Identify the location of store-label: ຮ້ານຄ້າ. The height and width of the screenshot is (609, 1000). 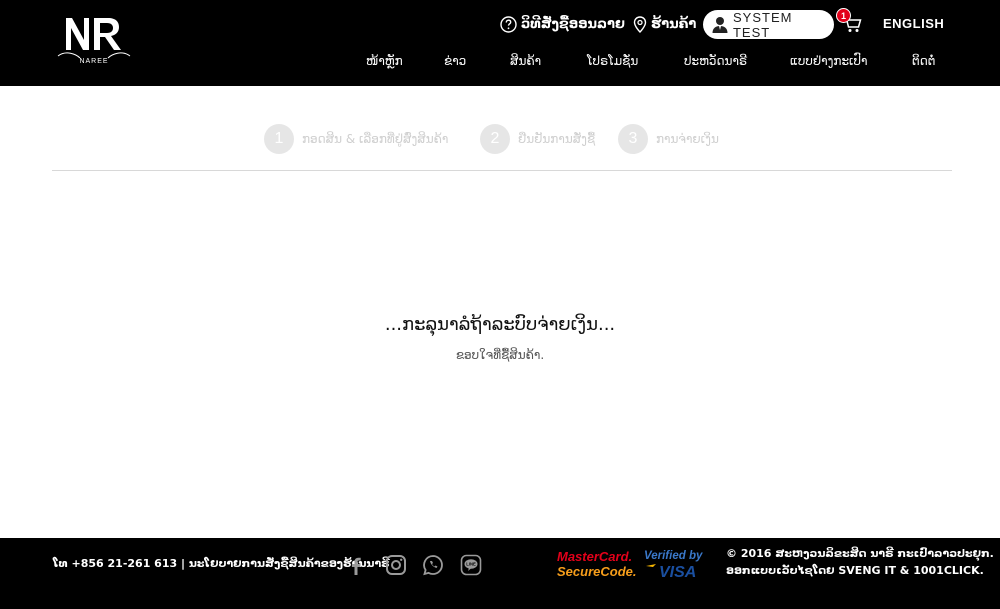
(674, 24).